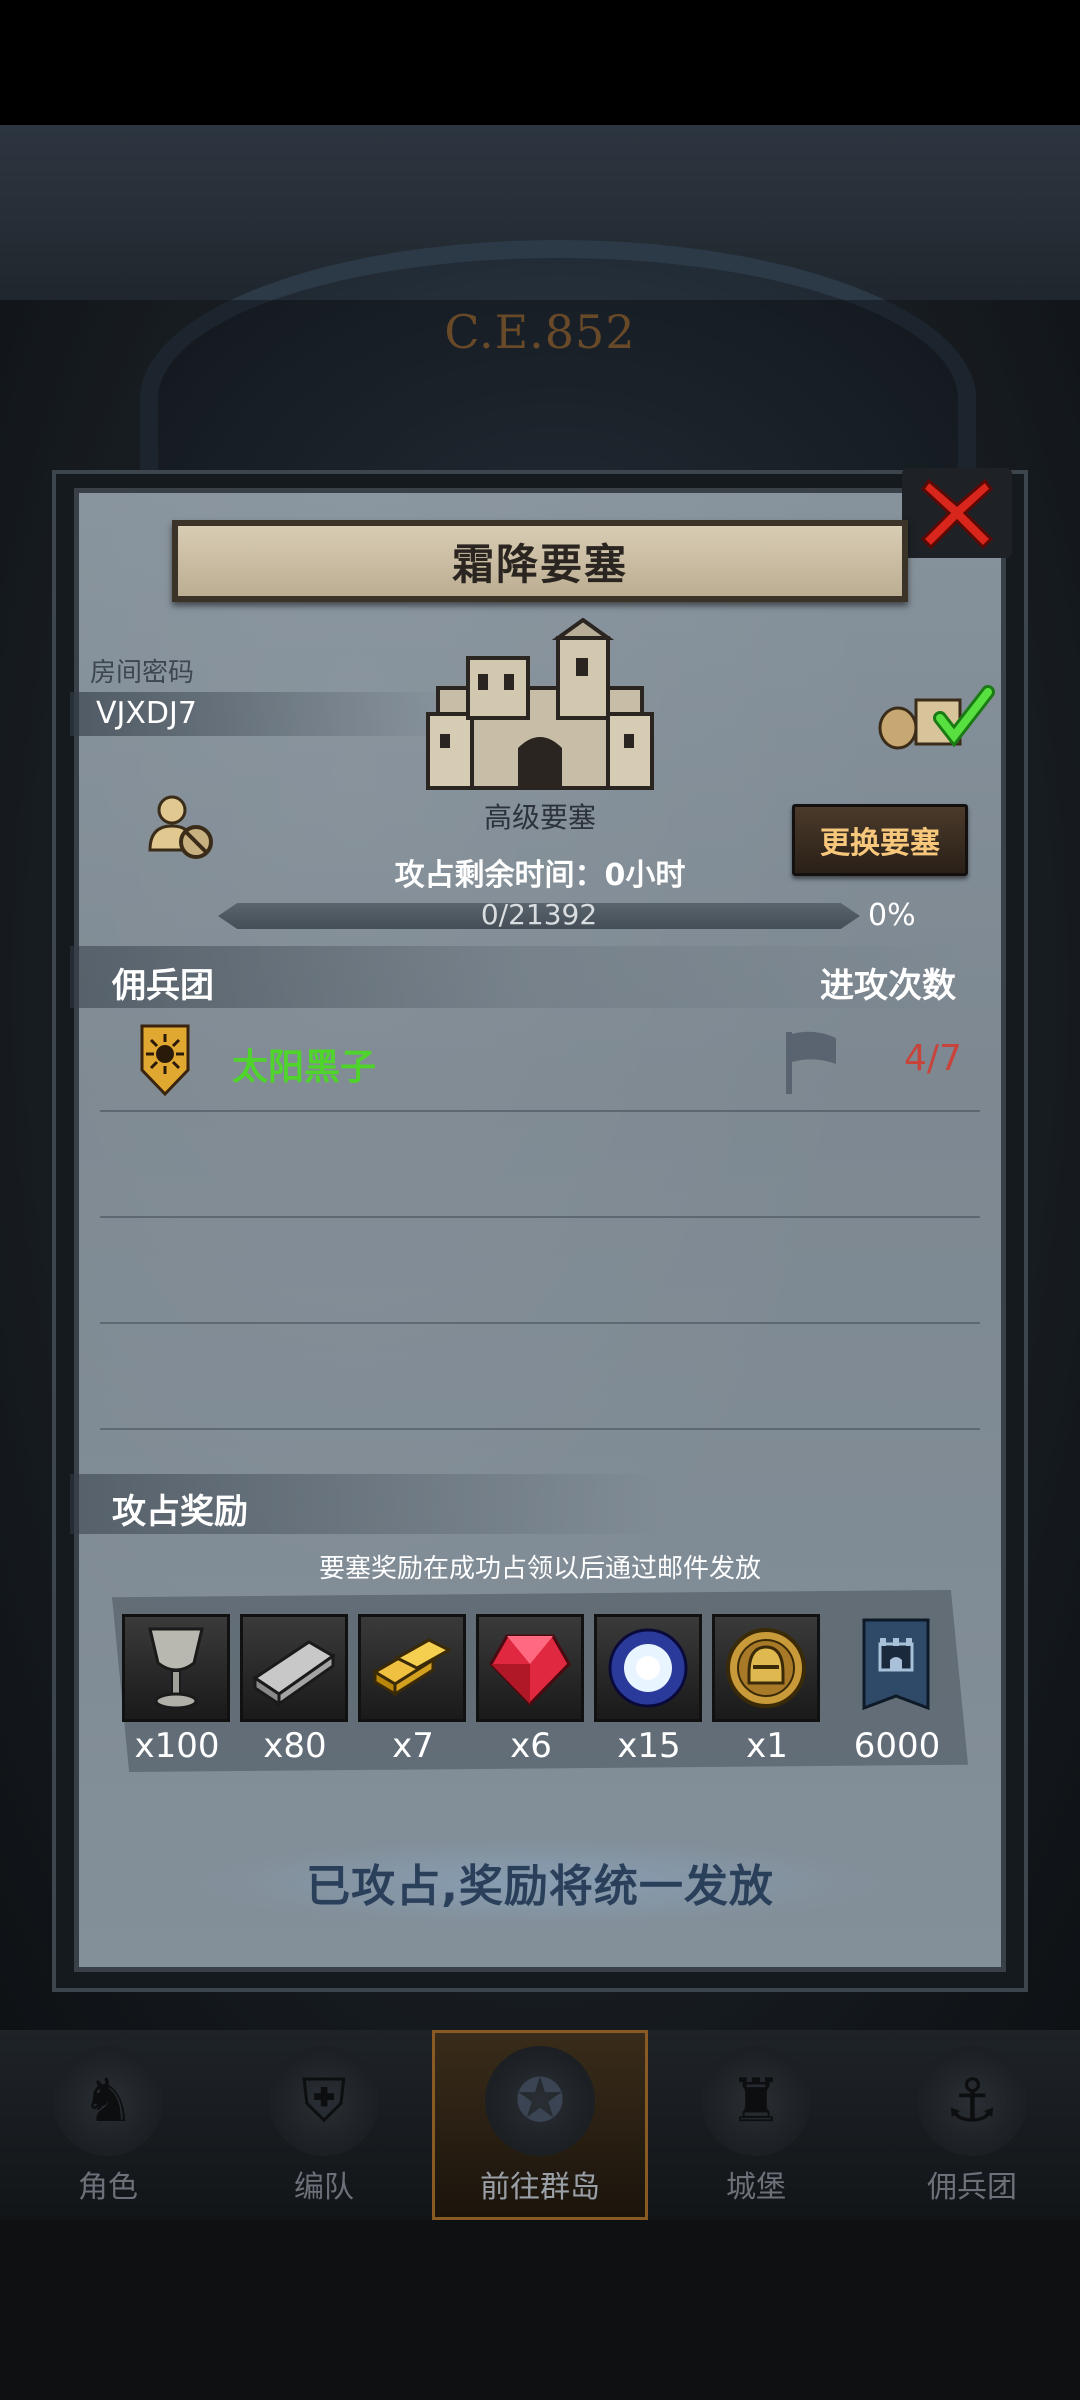 This screenshot has height=2400, width=1080. I want to click on reward-note: 要塞奖励在成功占领以后通过邮件发放, so click(539, 1569).